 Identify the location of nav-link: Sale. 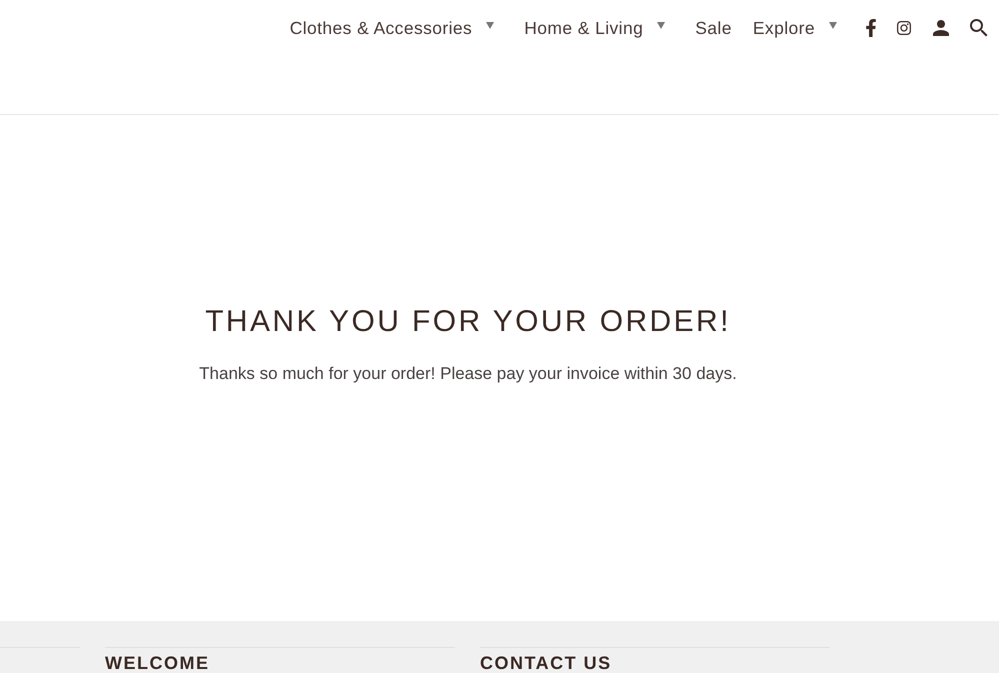
(713, 28).